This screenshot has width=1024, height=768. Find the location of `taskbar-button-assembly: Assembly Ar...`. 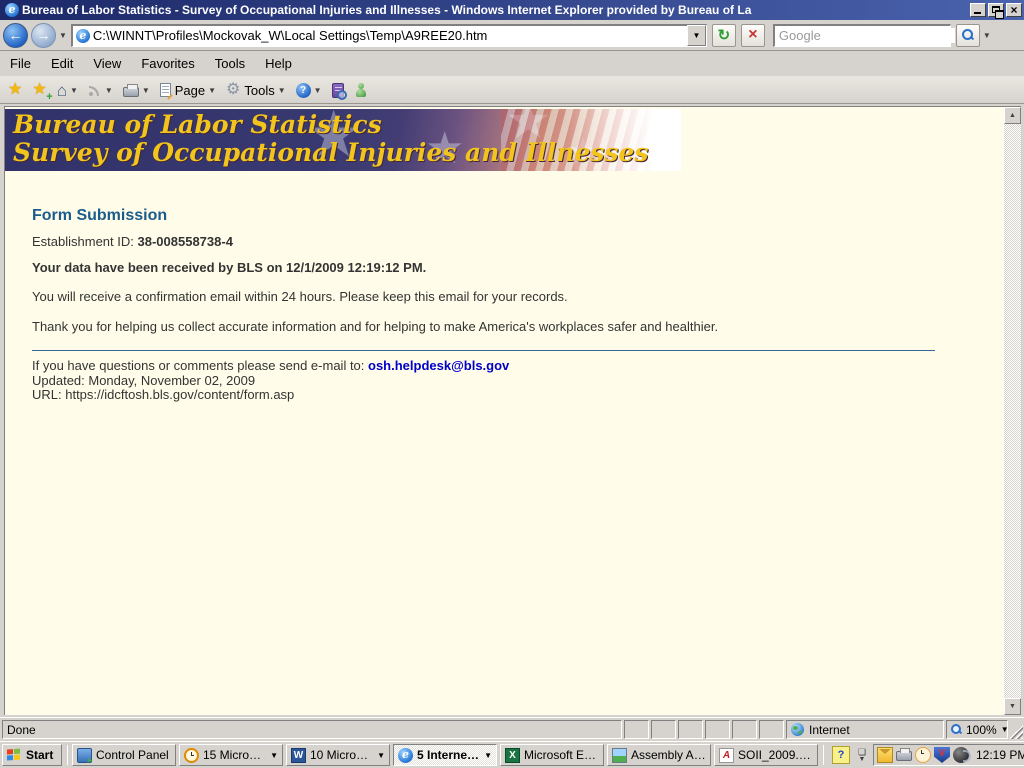

taskbar-button-assembly: Assembly Ar... is located at coordinates (659, 755).